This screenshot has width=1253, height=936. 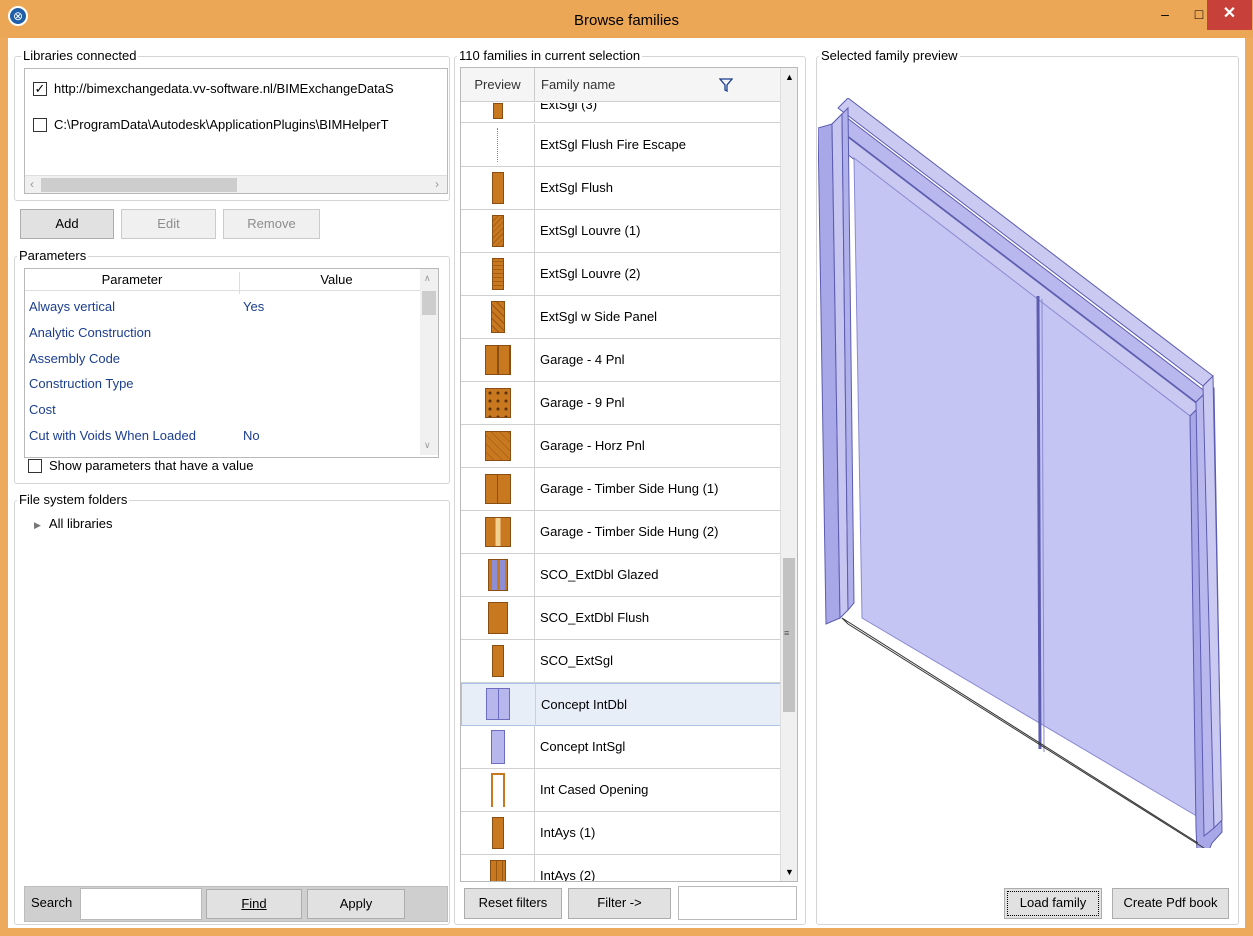 What do you see at coordinates (500, 145) in the screenshot?
I see `fire-escape-thumbnail-icon` at bounding box center [500, 145].